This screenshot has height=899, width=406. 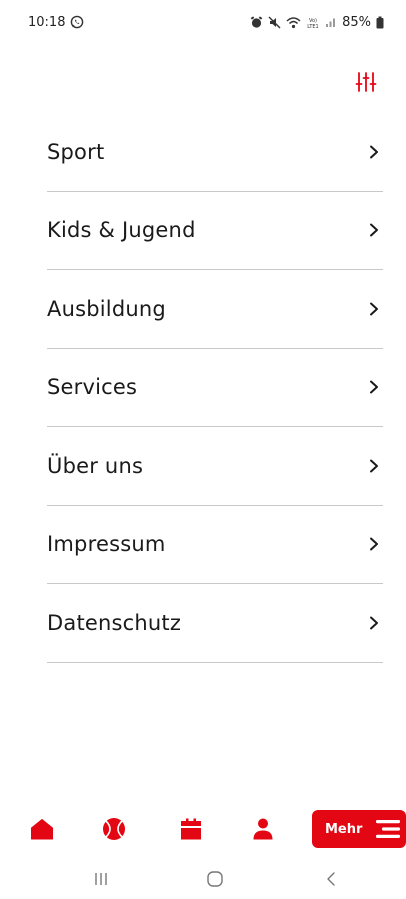 What do you see at coordinates (121, 230) in the screenshot?
I see `menu-item-label: Kids & Jugend` at bounding box center [121, 230].